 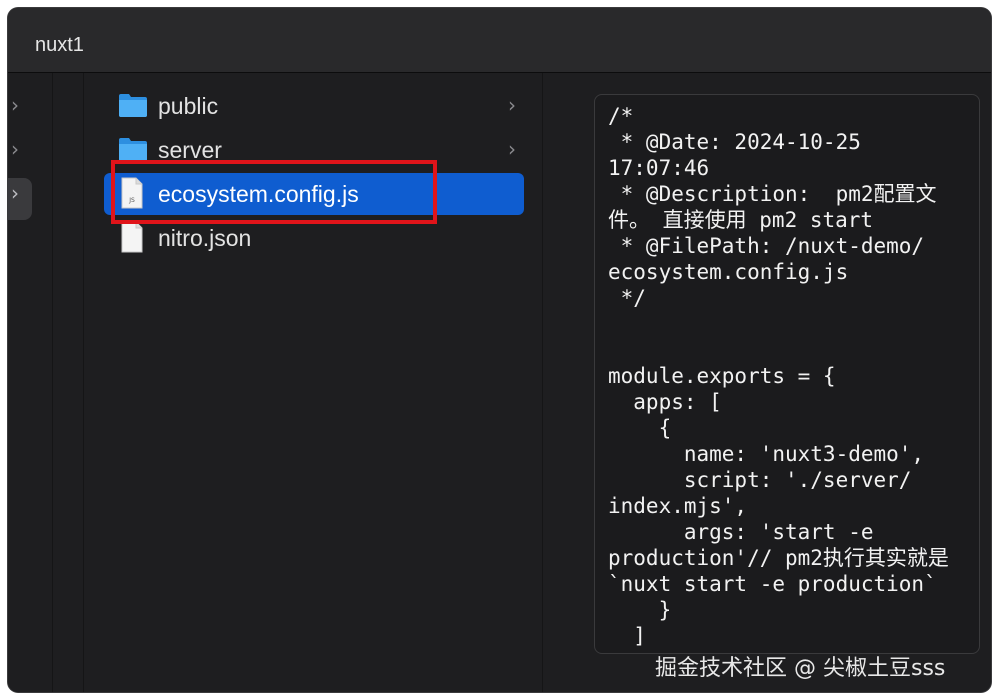 I want to click on code-line: */, so click(x=627, y=298).